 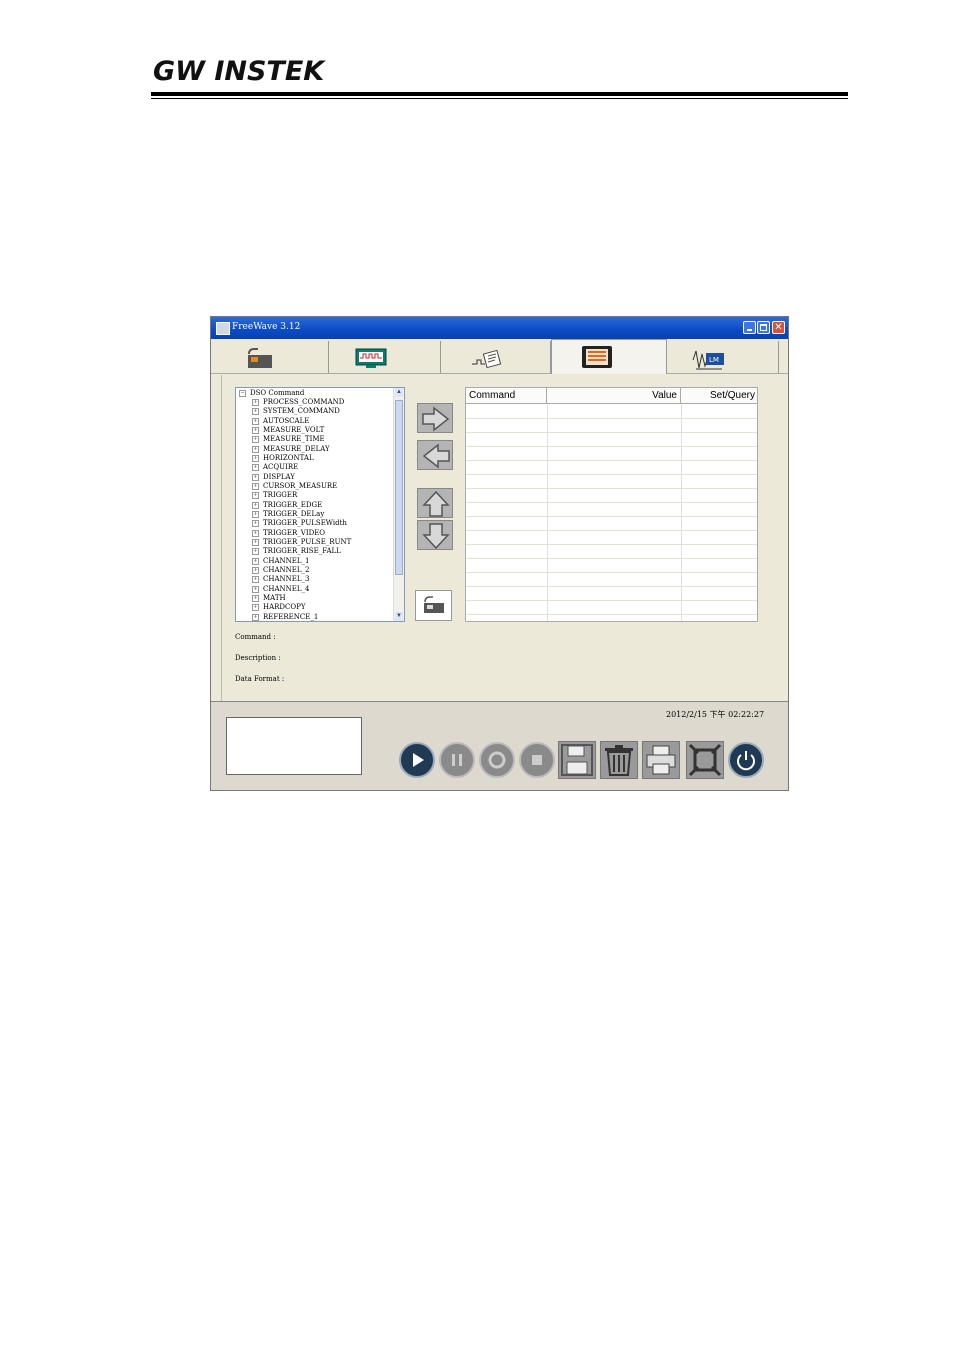 I want to click on fullscreen-button, so click(x=705, y=760).